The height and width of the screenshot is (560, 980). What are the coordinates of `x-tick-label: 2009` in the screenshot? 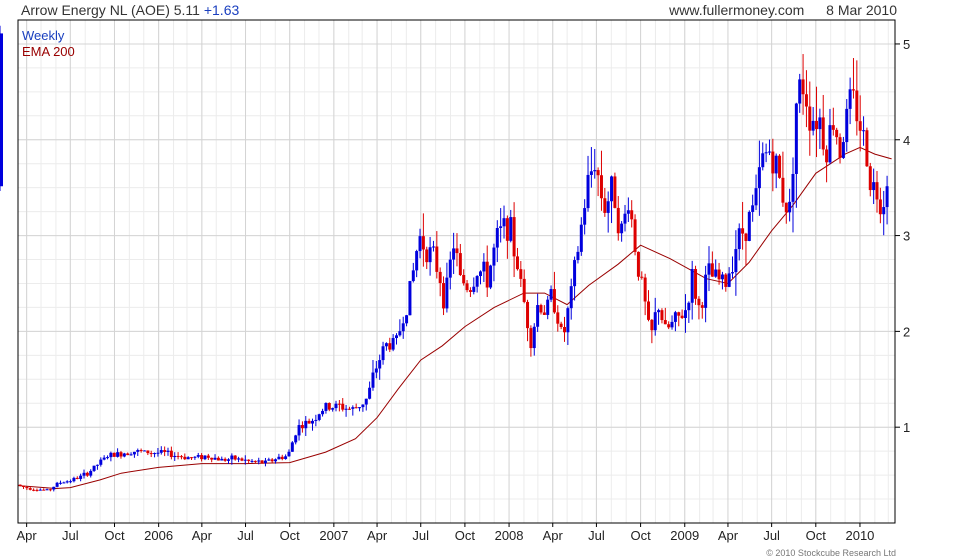 It's located at (684, 535).